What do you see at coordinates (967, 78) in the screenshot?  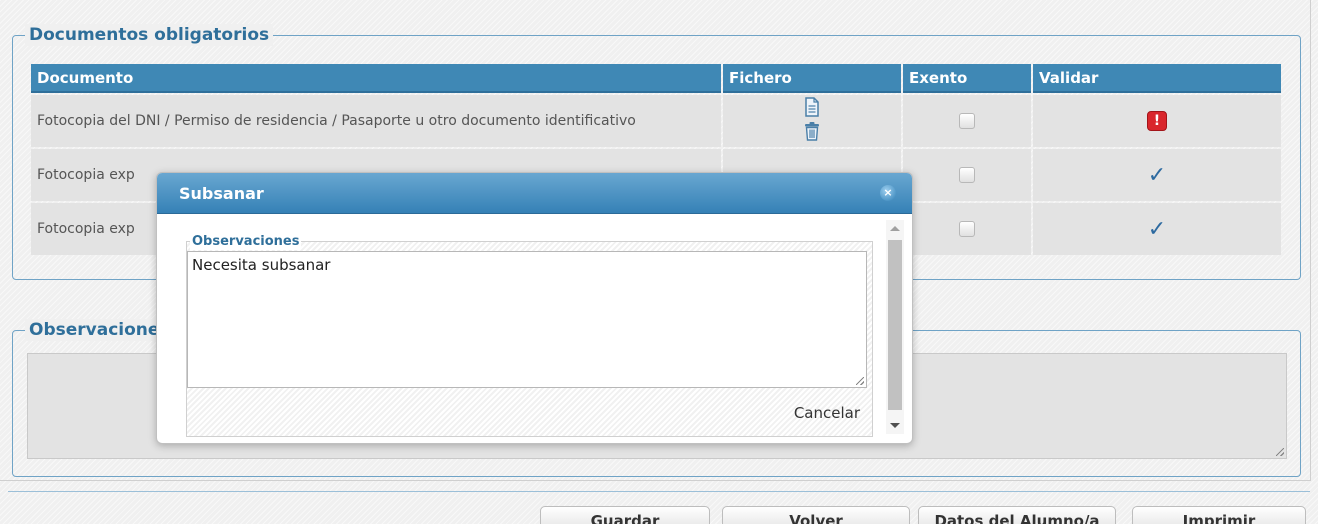 I see `column-header-exento: Exento` at bounding box center [967, 78].